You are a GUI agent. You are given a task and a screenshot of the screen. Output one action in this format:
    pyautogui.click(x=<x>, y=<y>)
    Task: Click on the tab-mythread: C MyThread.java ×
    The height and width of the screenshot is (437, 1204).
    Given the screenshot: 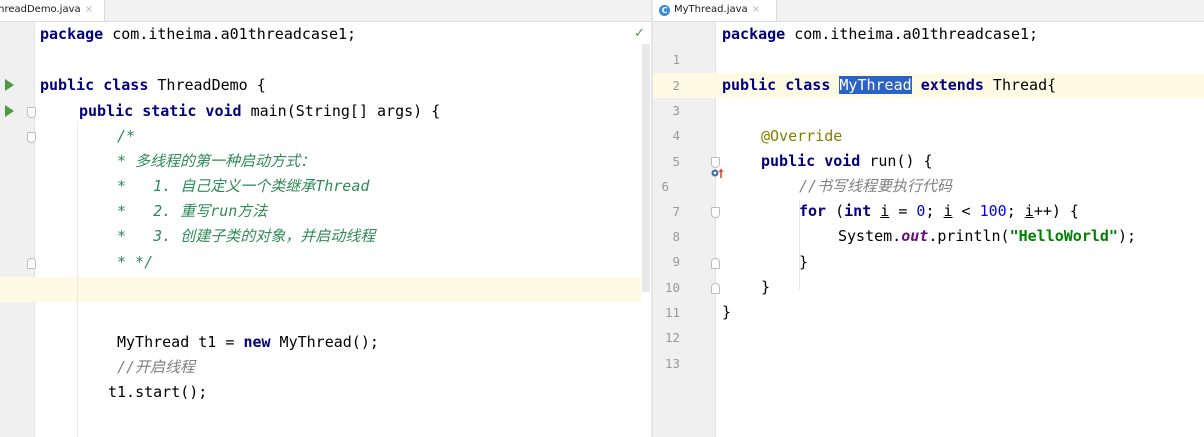 What is the action you would take?
    pyautogui.click(x=715, y=10)
    